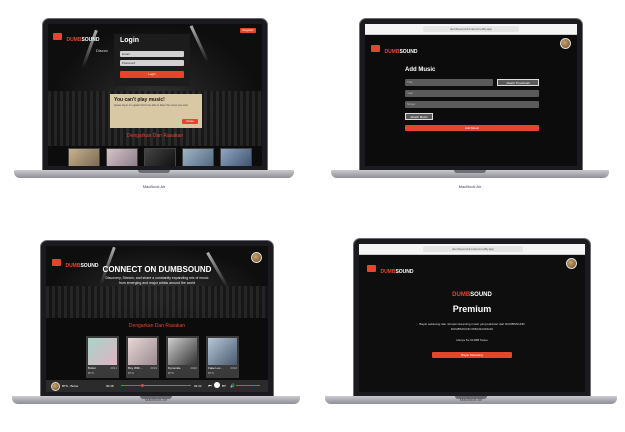 This screenshot has height=432, width=625. I want to click on song-card: Dynamite 2020 BTS, so click(182, 357).